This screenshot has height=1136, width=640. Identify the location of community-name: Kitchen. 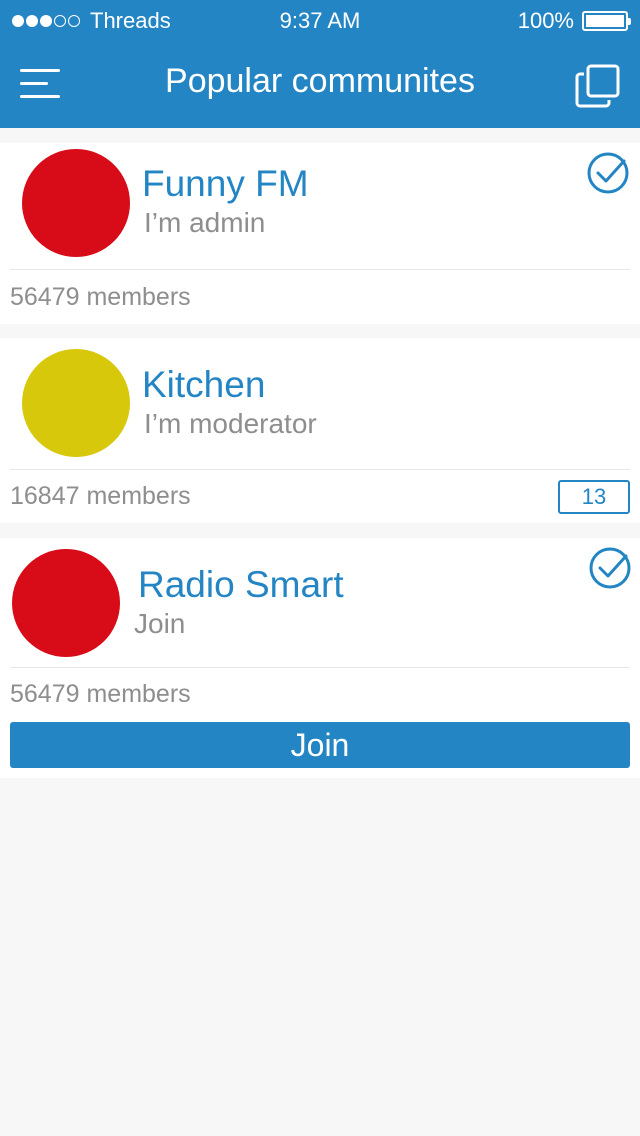
(203, 385).